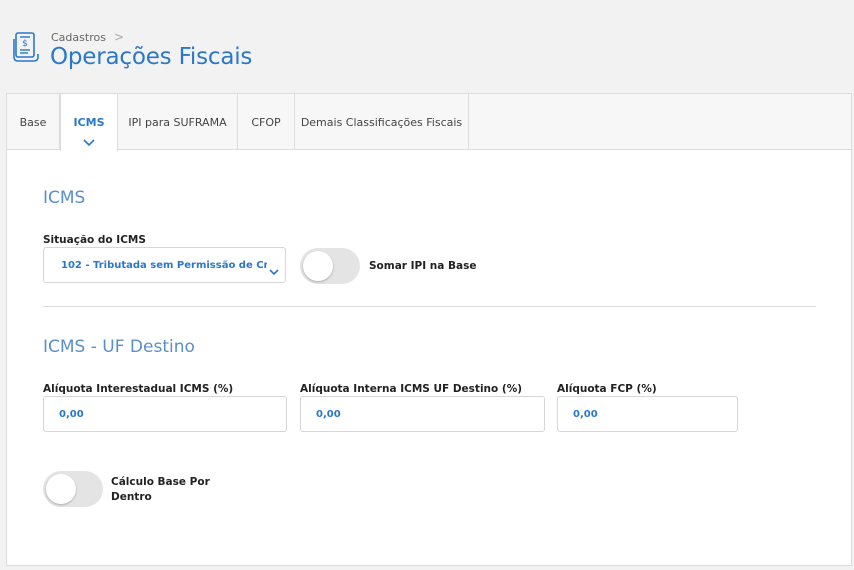 This screenshot has height=570, width=854. I want to click on somar-ipi-toggle, so click(330, 266).